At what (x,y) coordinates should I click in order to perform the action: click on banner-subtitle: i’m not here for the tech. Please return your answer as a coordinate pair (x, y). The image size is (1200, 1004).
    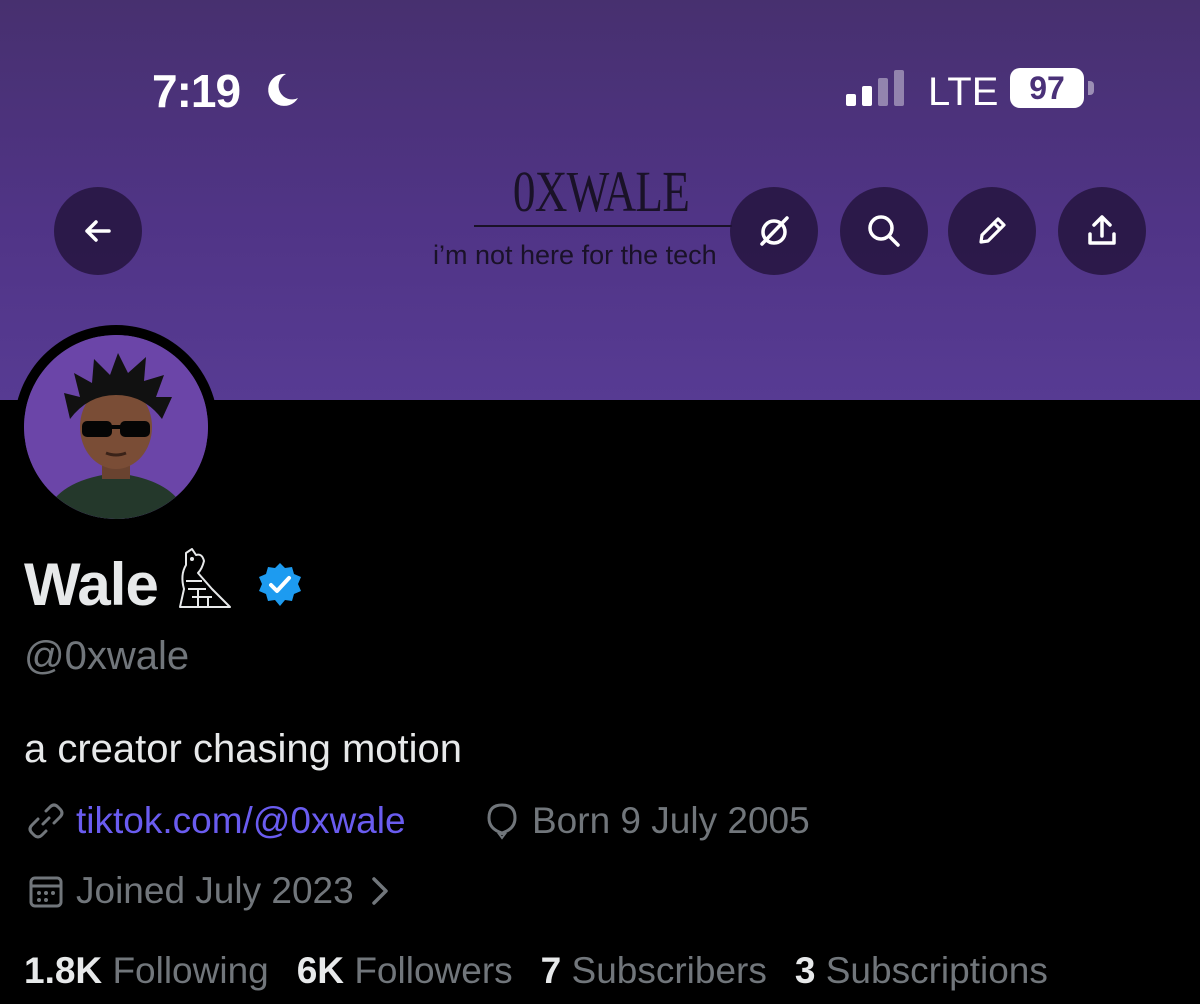
    Looking at the image, I should click on (575, 255).